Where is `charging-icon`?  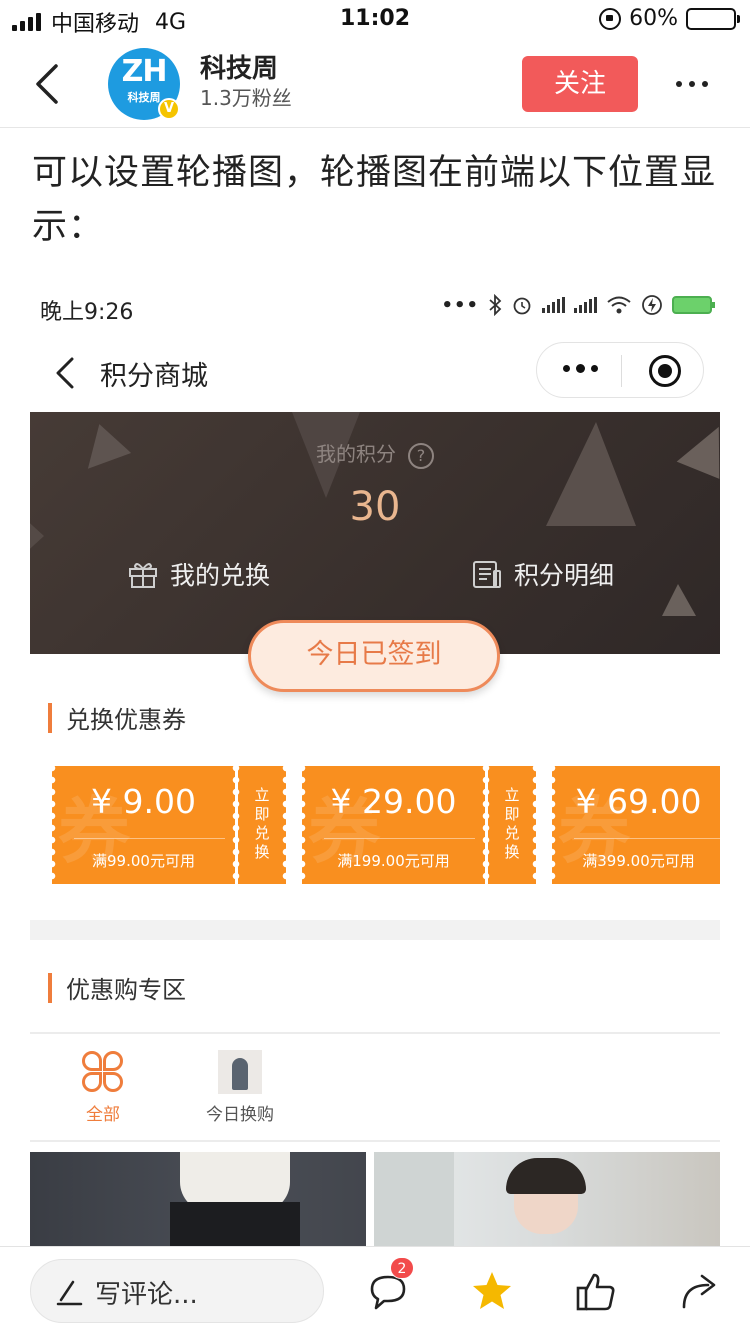 charging-icon is located at coordinates (652, 305).